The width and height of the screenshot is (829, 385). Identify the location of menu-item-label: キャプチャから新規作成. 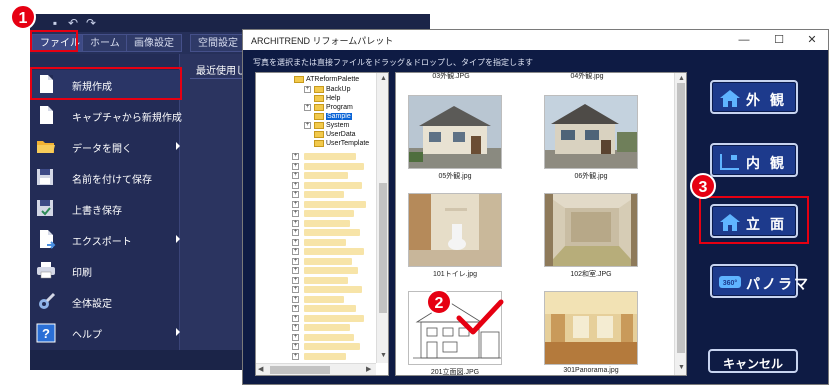
(127, 118).